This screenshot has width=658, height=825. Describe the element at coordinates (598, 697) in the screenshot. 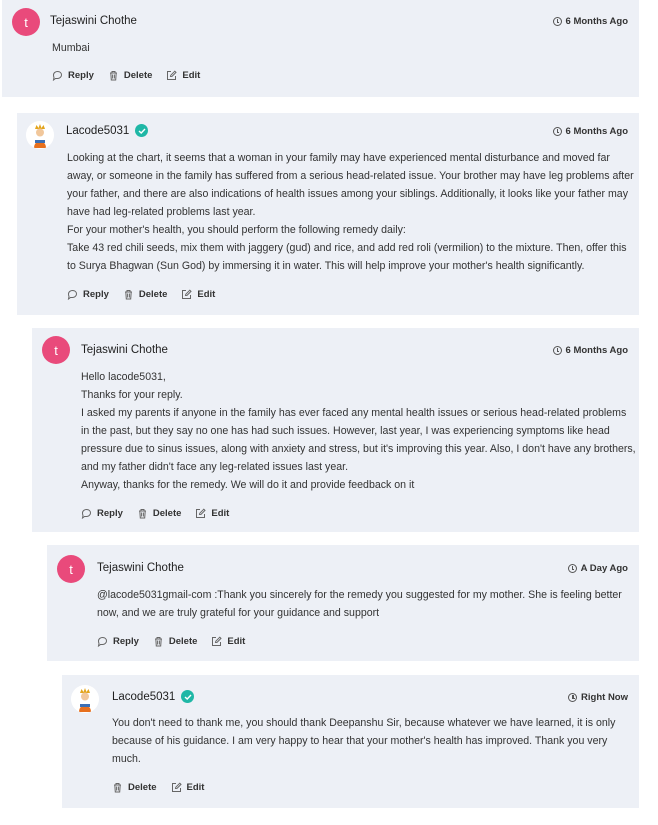

I see `comment-time: Right Now` at that location.